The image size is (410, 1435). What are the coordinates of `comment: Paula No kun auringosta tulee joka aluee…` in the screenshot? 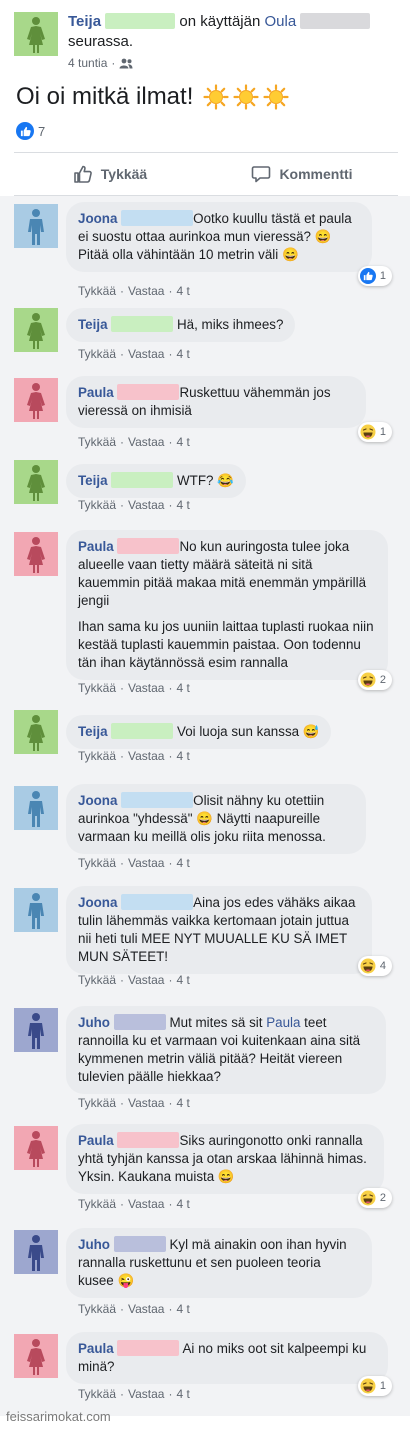 It's located at (205, 615).